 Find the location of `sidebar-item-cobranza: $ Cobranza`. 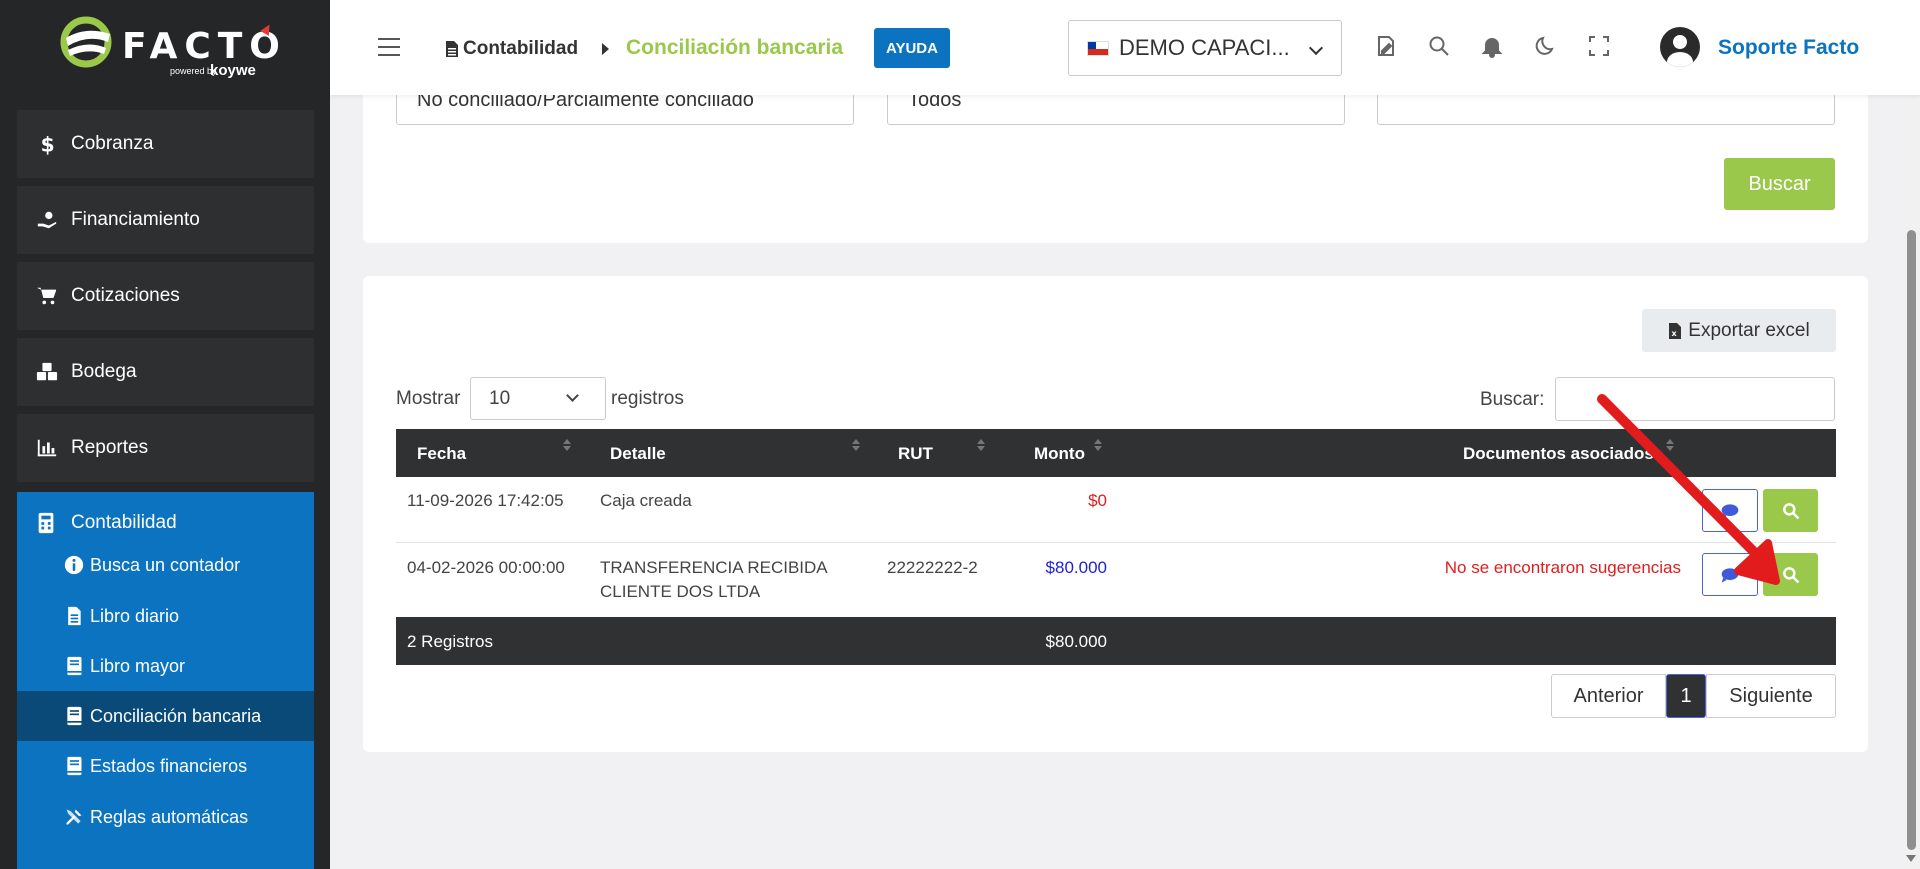

sidebar-item-cobranza: $ Cobranza is located at coordinates (165, 144).